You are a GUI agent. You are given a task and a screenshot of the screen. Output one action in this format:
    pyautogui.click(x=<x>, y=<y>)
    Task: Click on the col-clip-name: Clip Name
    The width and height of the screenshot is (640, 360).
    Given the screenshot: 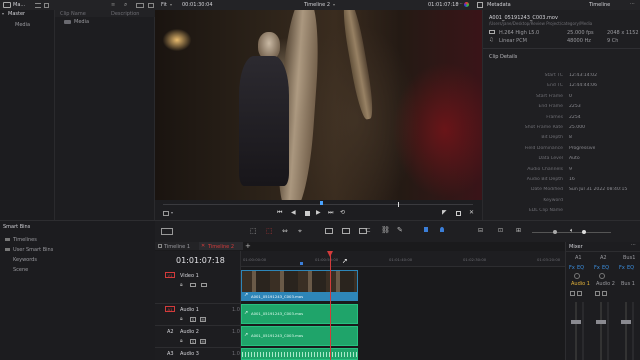 What is the action you would take?
    pyautogui.click(x=73, y=14)
    